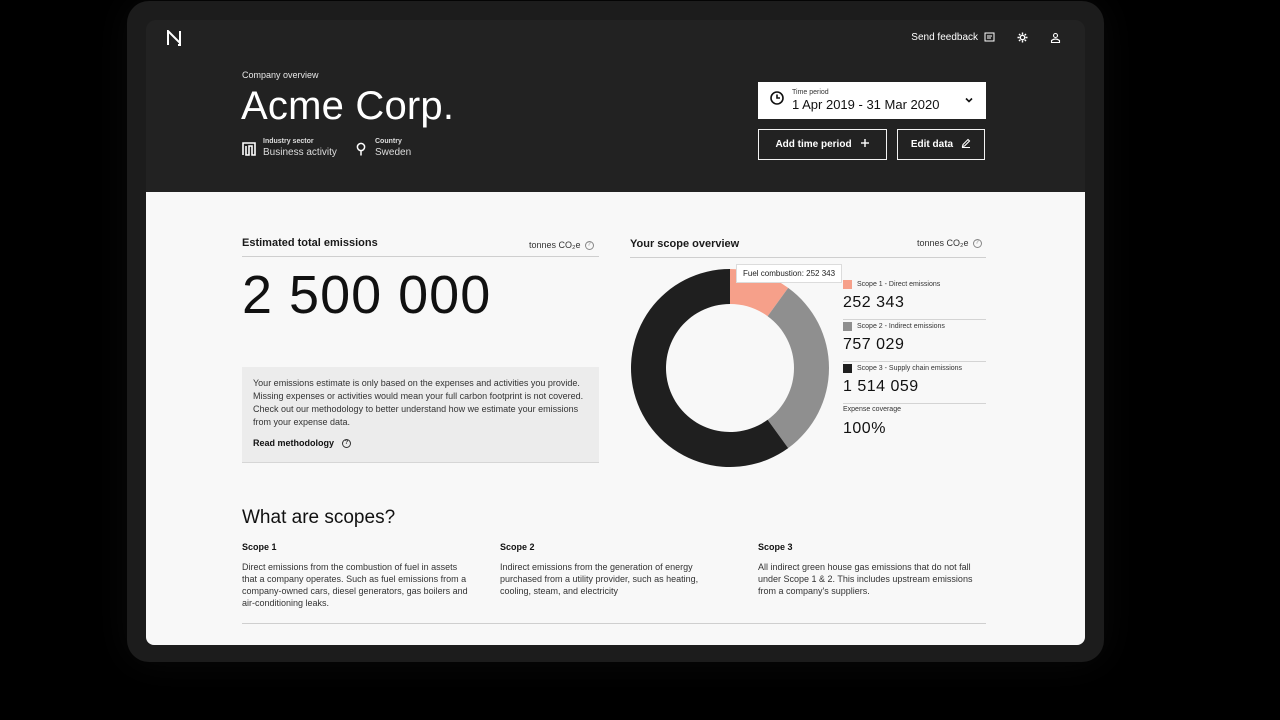 The width and height of the screenshot is (1280, 720). What do you see at coordinates (914, 299) in the screenshot?
I see `legend-item-scope-1: Scope 1 - Direct emissions 252 343` at bounding box center [914, 299].